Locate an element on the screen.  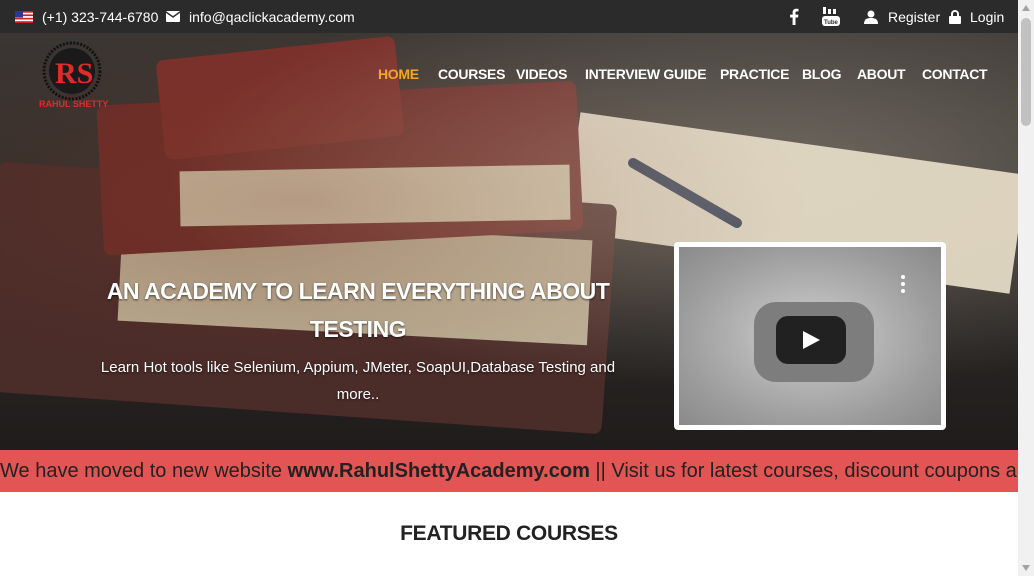
nav-blog: BLOG is located at coordinates (822, 74).